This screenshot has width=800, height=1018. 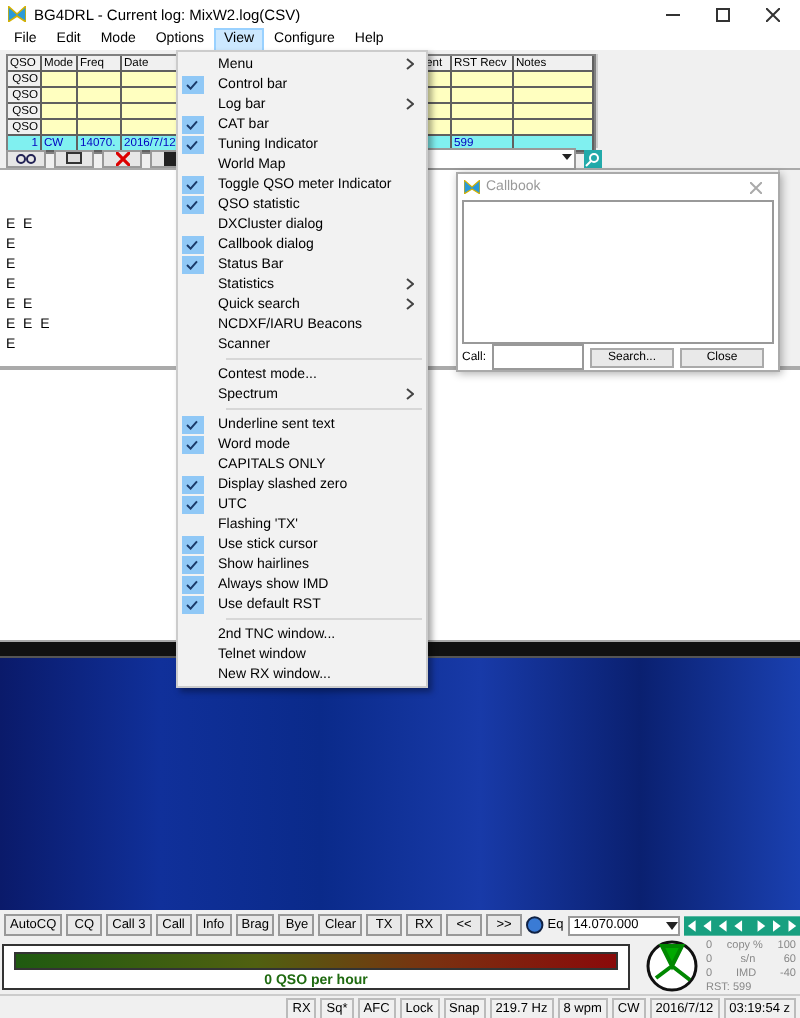 I want to click on binoculars-icon, so click(x=26, y=158).